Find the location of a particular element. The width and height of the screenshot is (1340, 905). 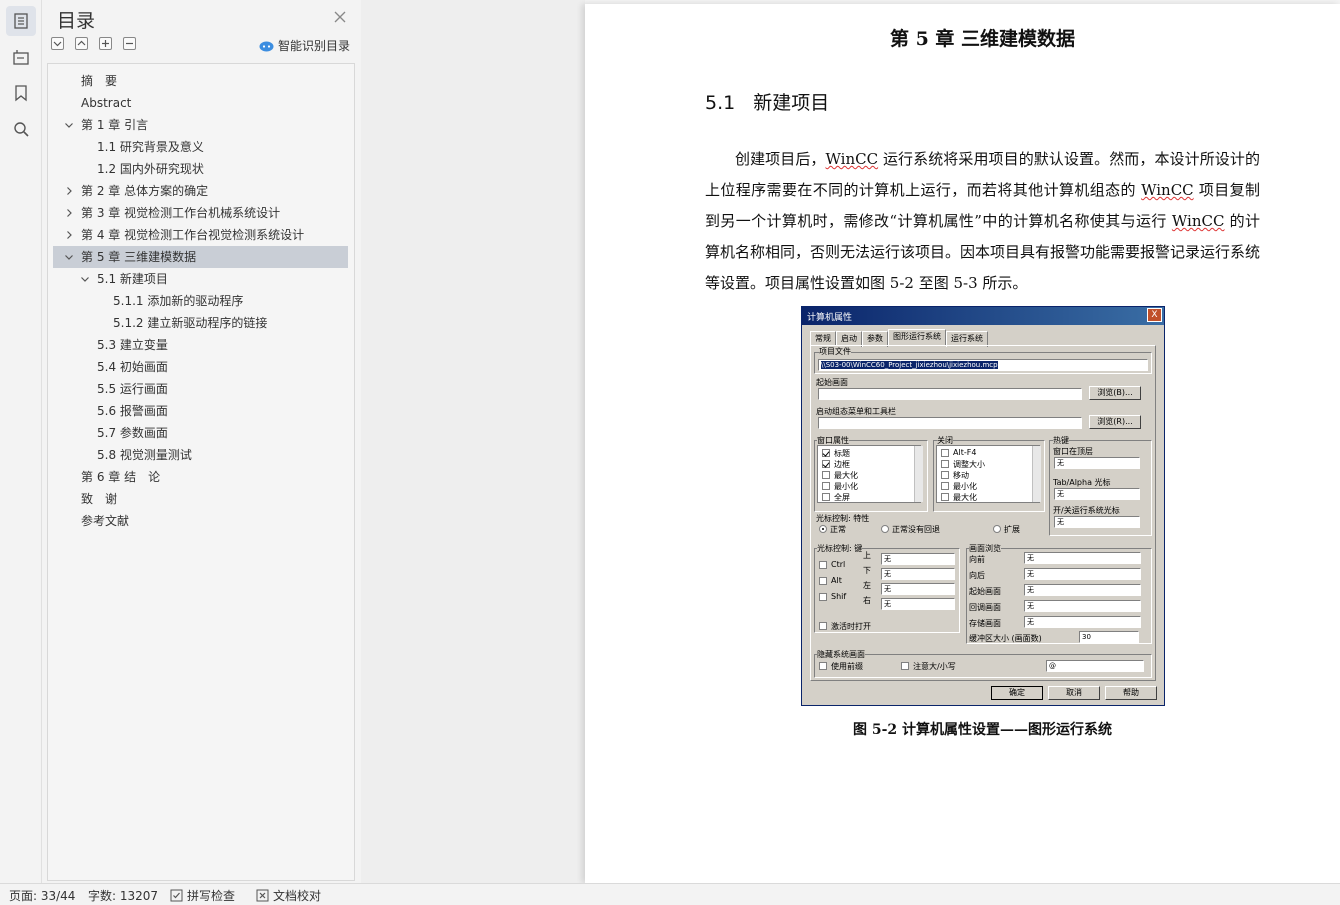

toc-item: 5.5 运行画面 is located at coordinates (200, 389).